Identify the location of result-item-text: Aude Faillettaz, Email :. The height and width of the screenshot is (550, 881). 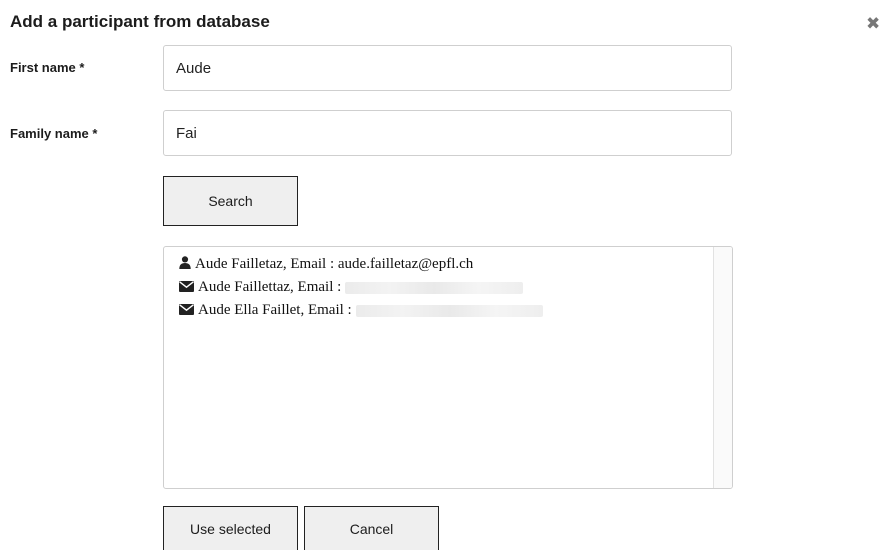
(270, 287).